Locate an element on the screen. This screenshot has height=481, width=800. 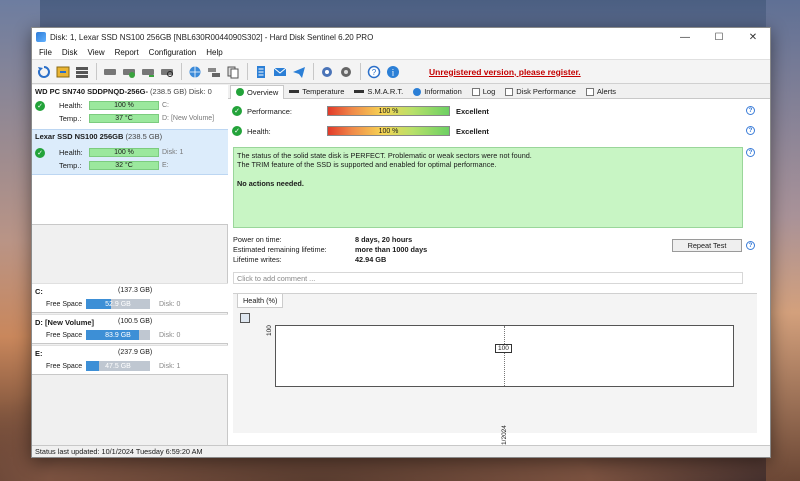
performance-row: ✓ Performance: 100 % Excellent is located at coordinates (360, 111).